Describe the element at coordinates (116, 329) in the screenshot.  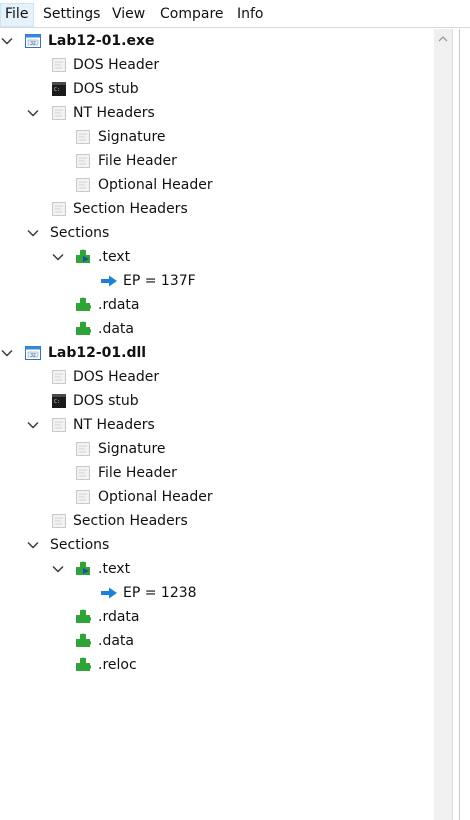
I see `tree-item-label: .data` at that location.